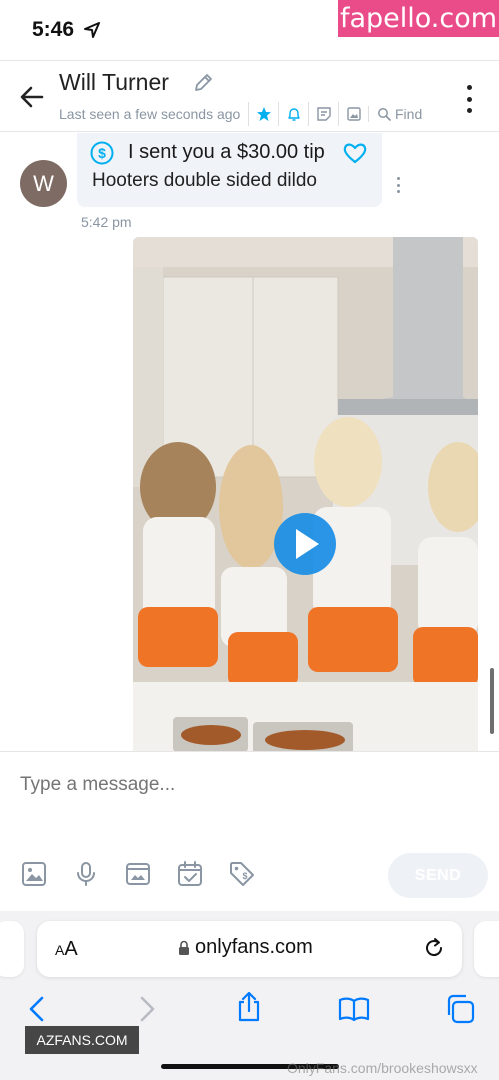  What do you see at coordinates (250, 785) in the screenshot?
I see `message-input` at bounding box center [250, 785].